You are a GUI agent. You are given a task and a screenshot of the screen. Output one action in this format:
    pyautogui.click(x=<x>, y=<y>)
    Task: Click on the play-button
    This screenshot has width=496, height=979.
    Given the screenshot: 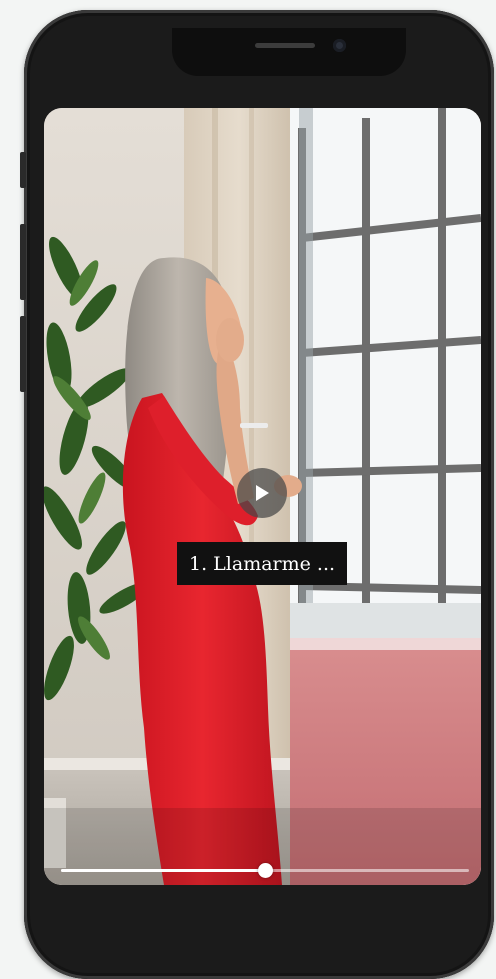 What is the action you would take?
    pyautogui.click(x=262, y=493)
    